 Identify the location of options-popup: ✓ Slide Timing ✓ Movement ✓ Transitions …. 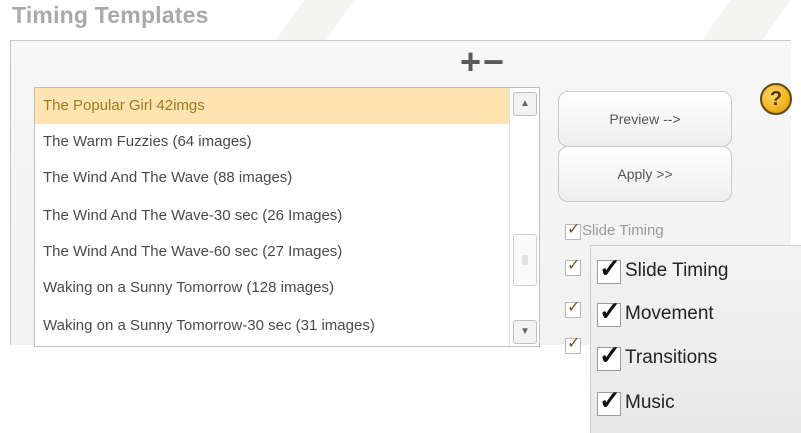
(695, 339).